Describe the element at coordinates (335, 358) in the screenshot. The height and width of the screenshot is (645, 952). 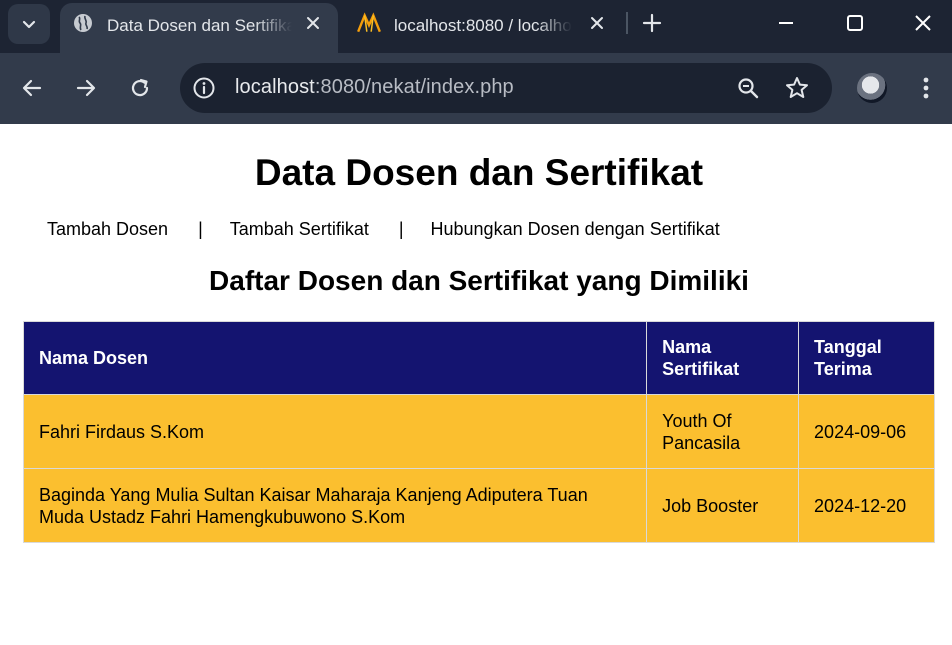
I see `header-nama-dosen: Nama Dosen` at that location.